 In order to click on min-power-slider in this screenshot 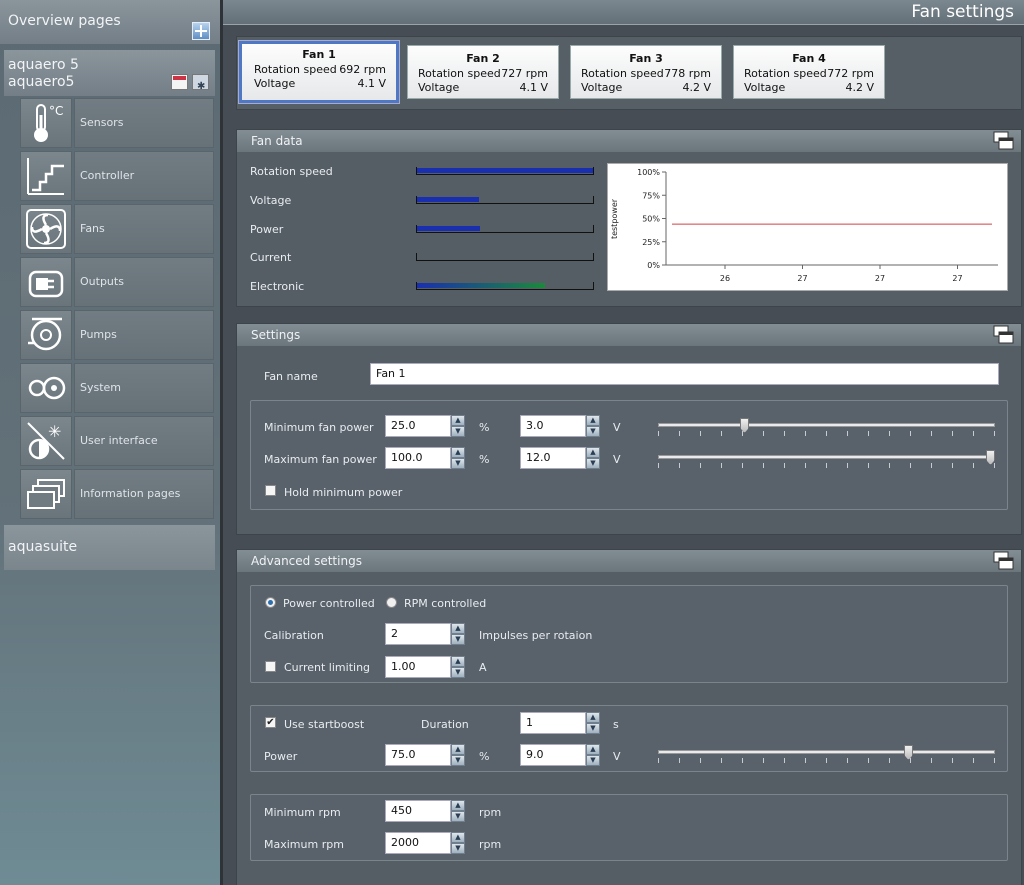, I will do `click(826, 428)`.